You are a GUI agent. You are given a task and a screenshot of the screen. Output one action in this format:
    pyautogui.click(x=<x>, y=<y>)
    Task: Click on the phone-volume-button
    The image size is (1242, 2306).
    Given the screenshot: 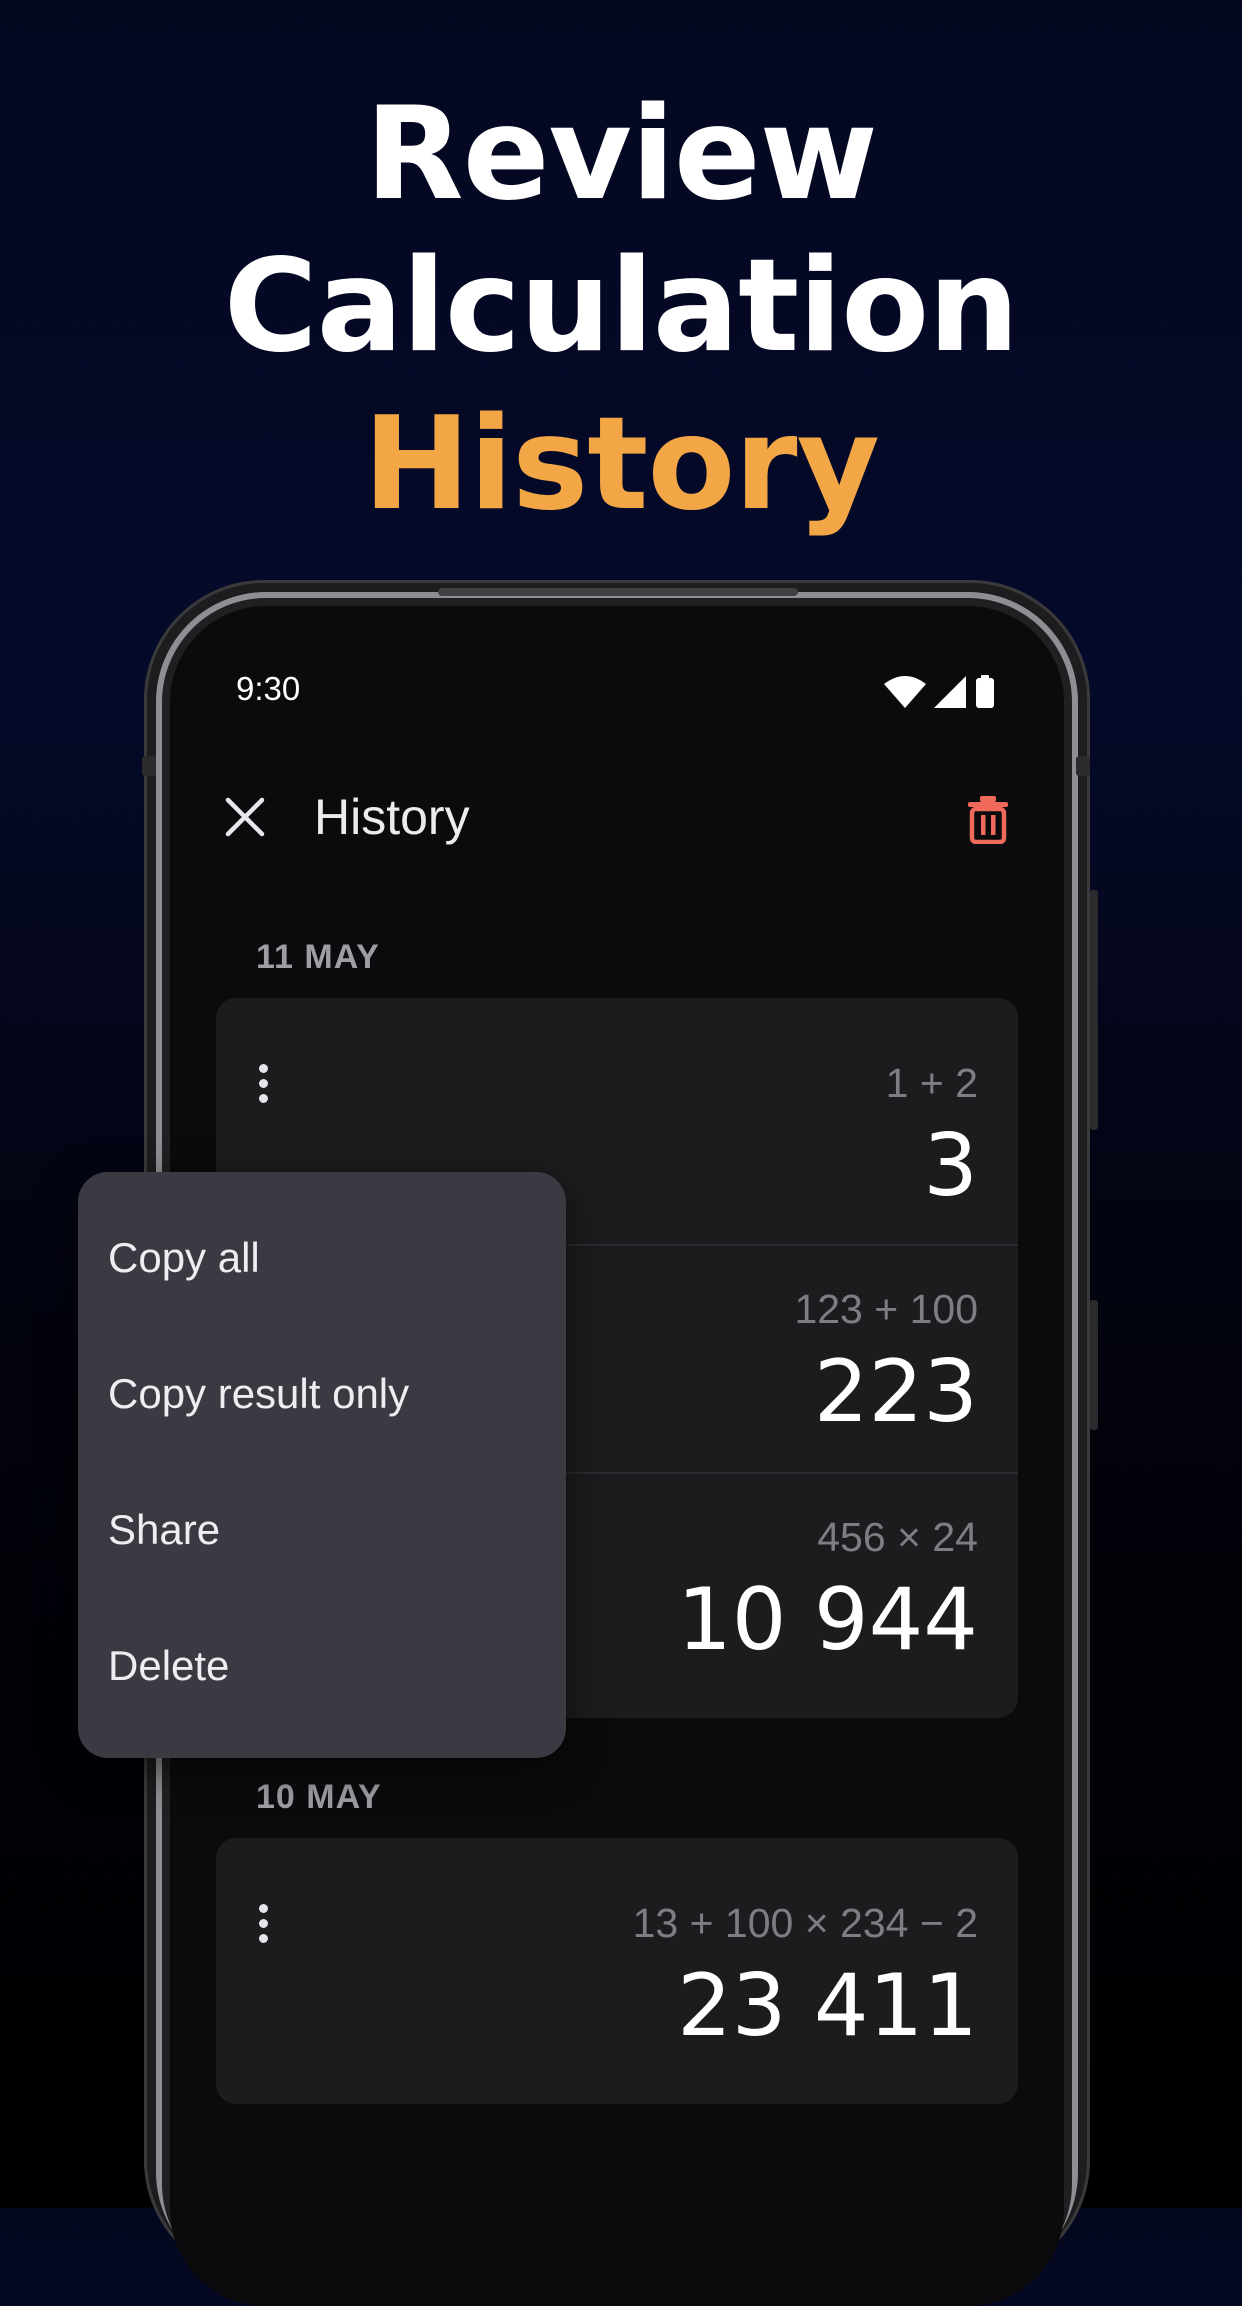 What is the action you would take?
    pyautogui.click(x=1094, y=1010)
    